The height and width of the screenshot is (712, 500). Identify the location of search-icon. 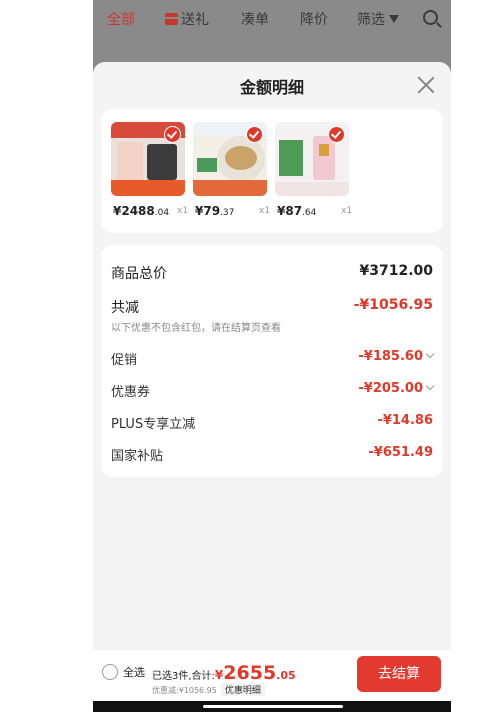
(430, 17).